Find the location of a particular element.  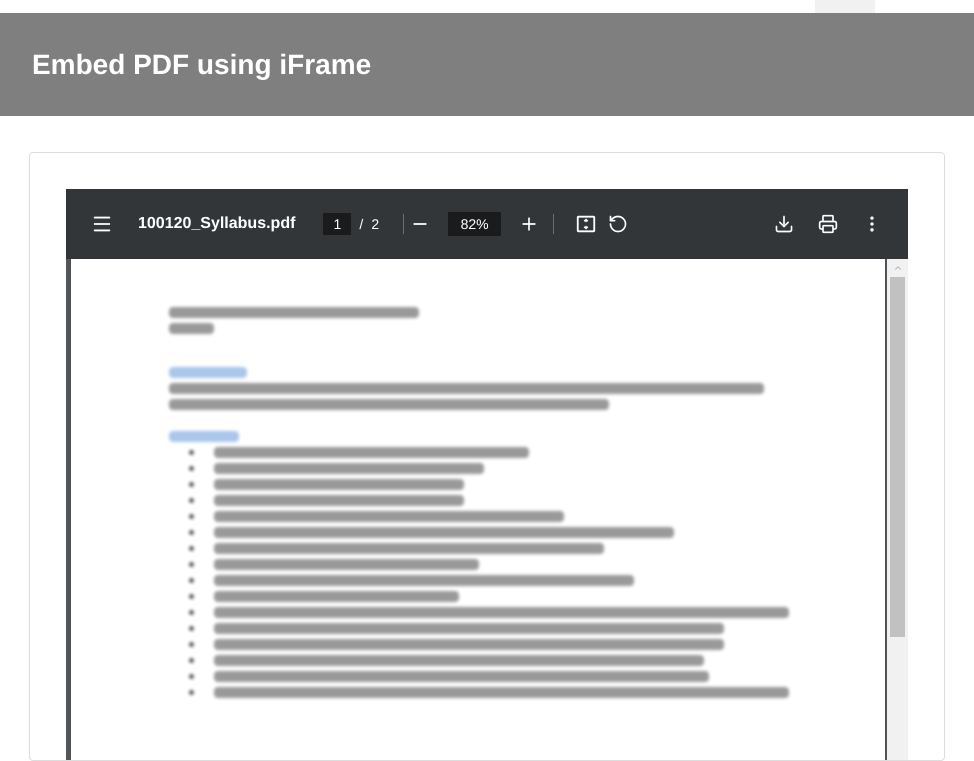

page-title: Embed PDF using iFrame is located at coordinates (202, 65).